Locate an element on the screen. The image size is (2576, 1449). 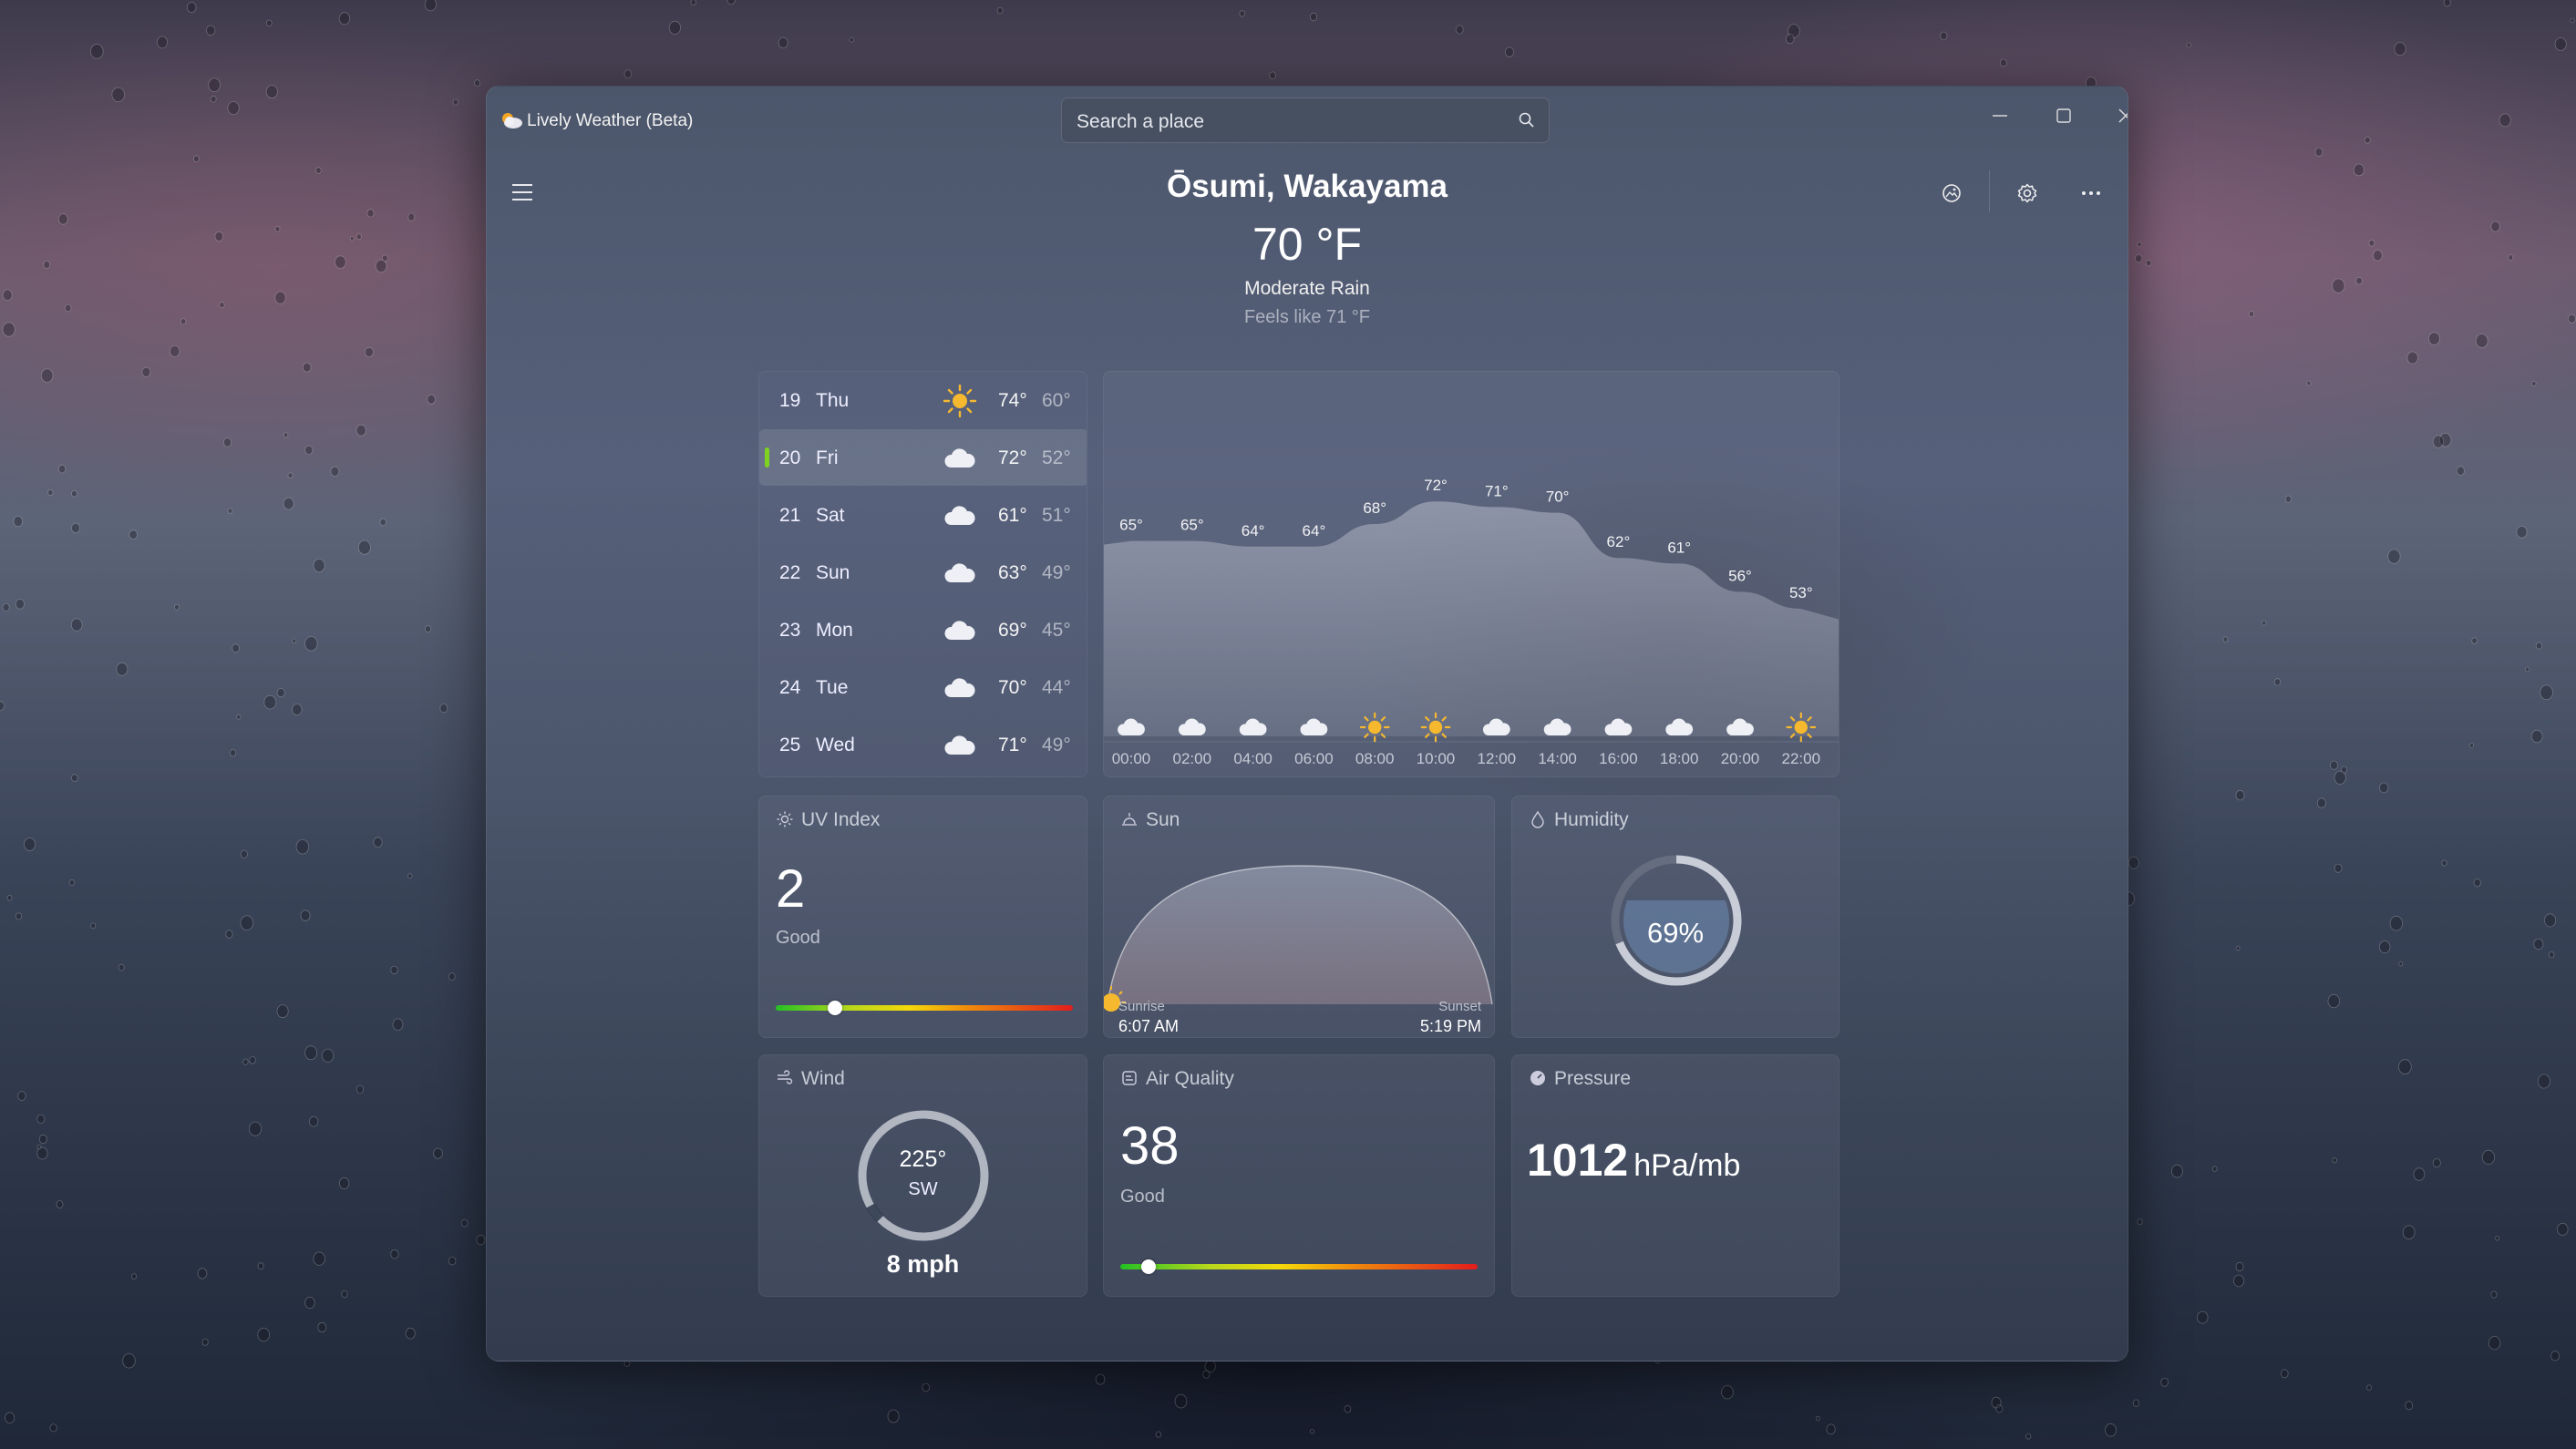
pressure-unit: hPa/mb is located at coordinates (1687, 1165).